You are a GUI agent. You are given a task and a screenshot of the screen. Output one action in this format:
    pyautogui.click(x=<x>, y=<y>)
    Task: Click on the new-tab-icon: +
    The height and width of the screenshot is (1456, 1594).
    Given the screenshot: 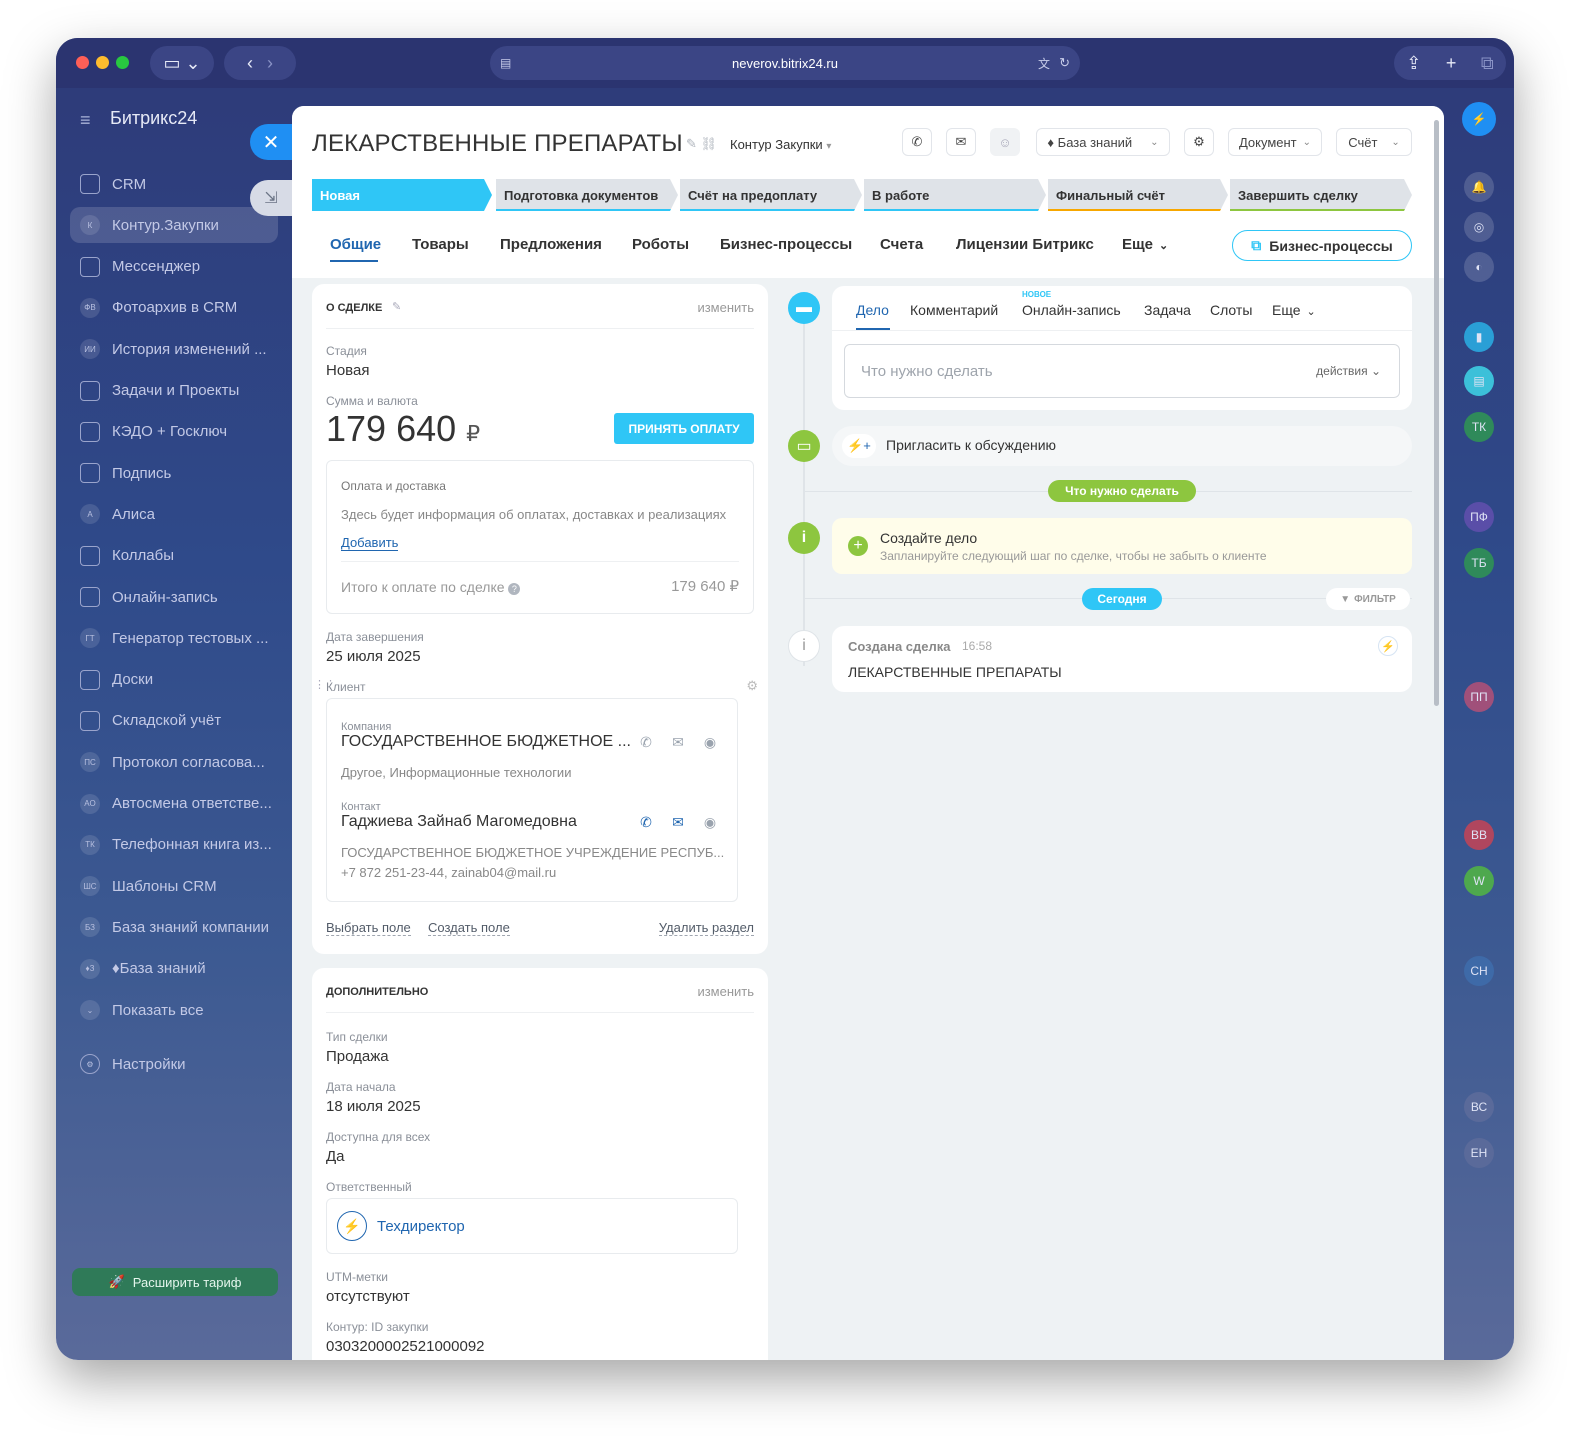 What is the action you would take?
    pyautogui.click(x=1451, y=63)
    